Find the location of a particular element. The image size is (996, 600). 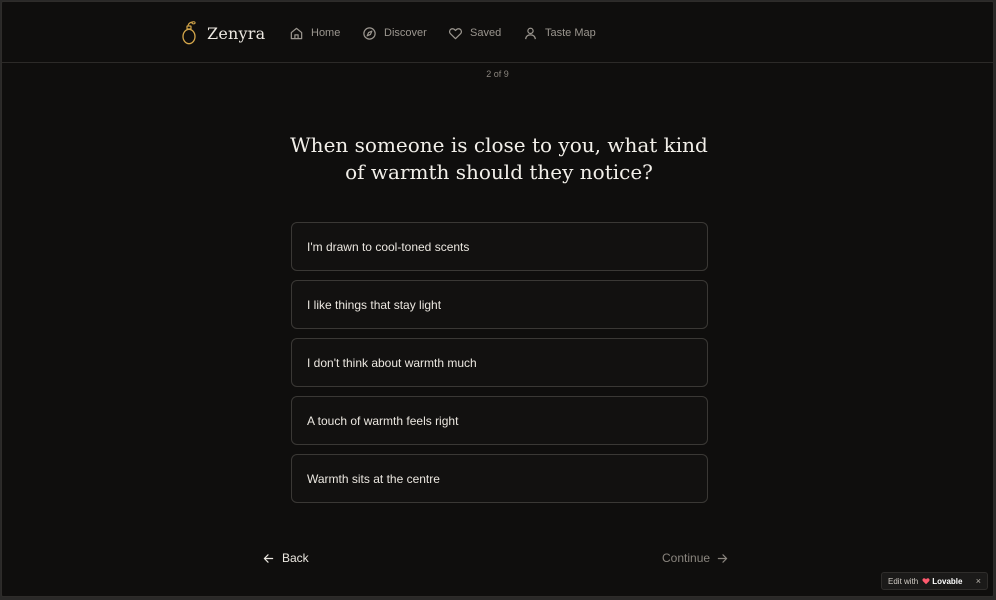

brand-logo: Zenyra is located at coordinates (223, 33).